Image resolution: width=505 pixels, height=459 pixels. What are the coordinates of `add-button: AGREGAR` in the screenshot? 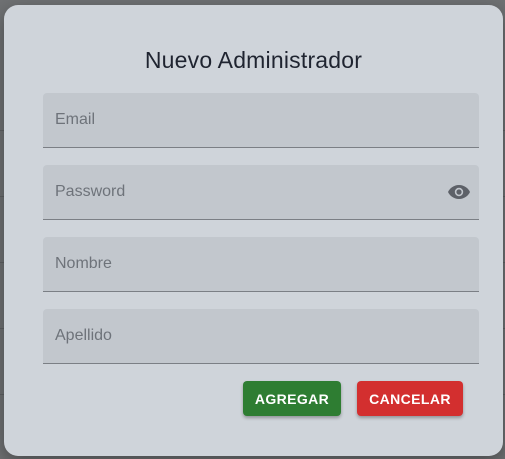 It's located at (292, 398).